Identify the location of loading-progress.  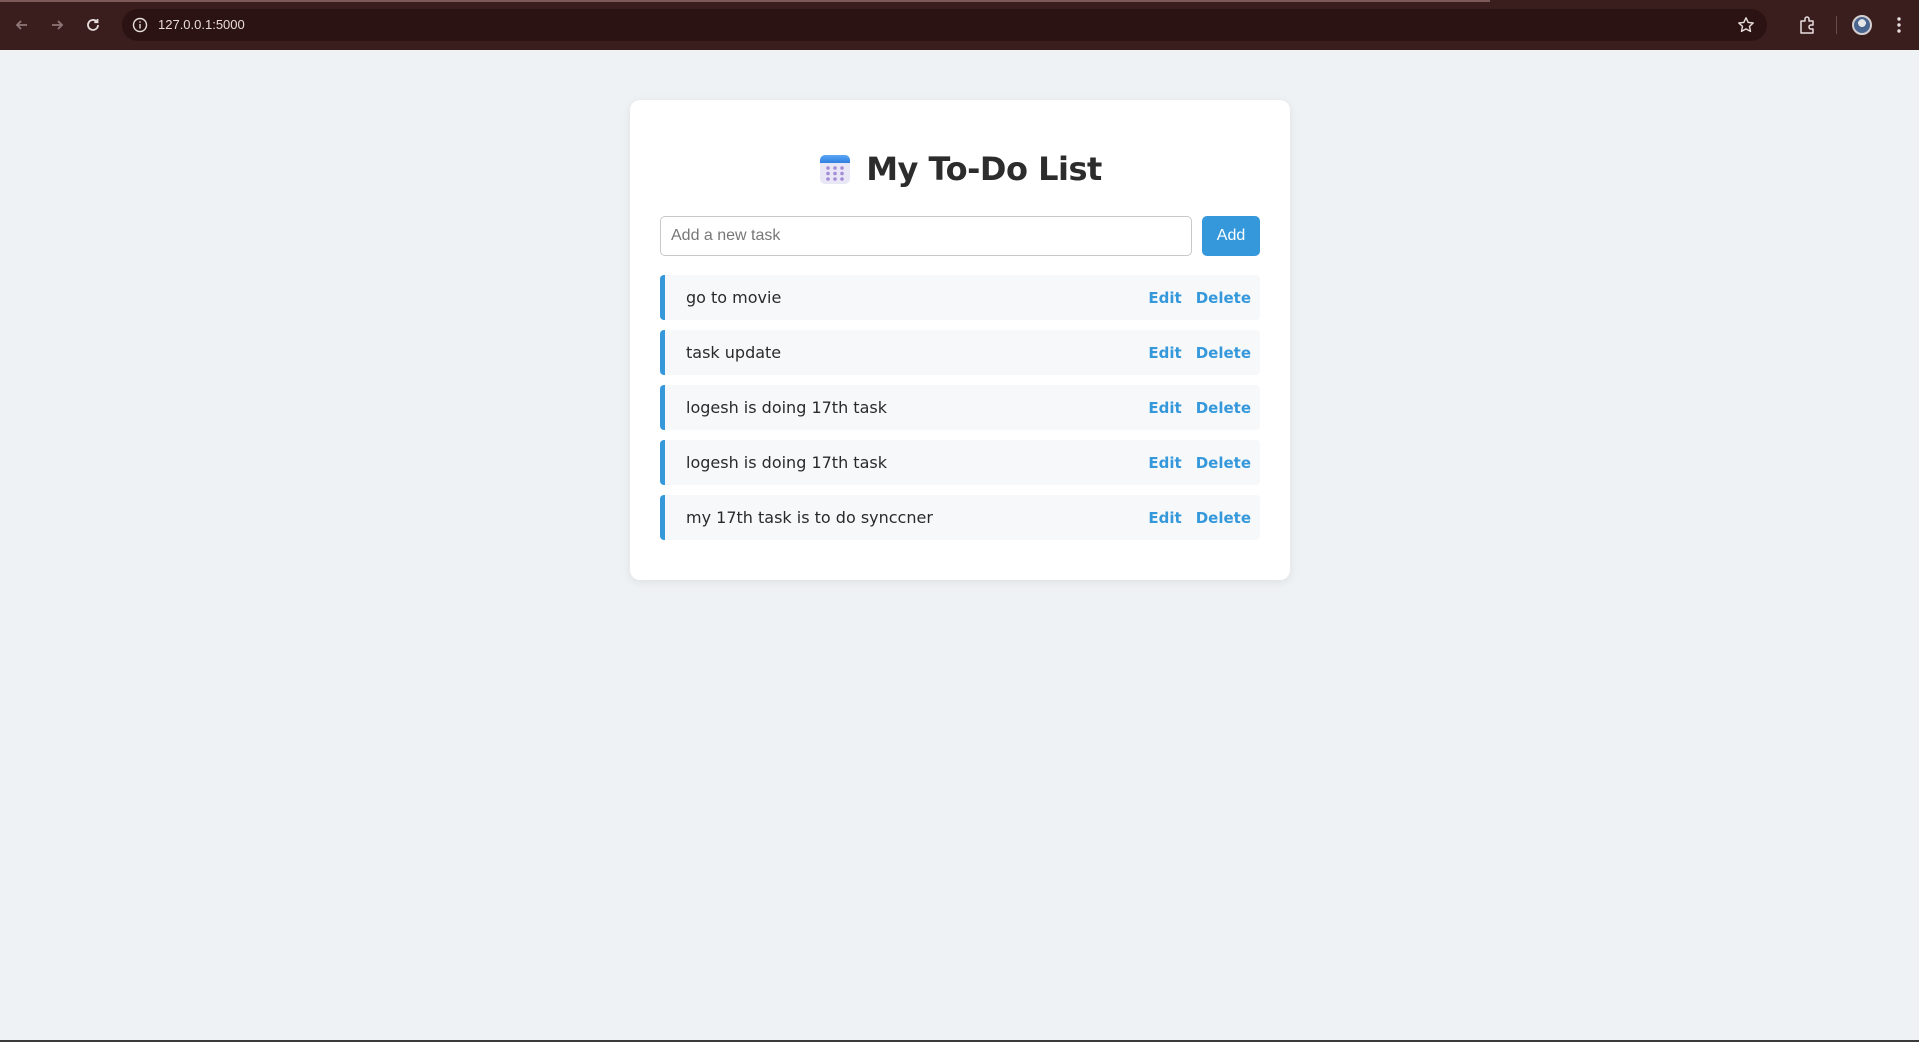
(745, 1).